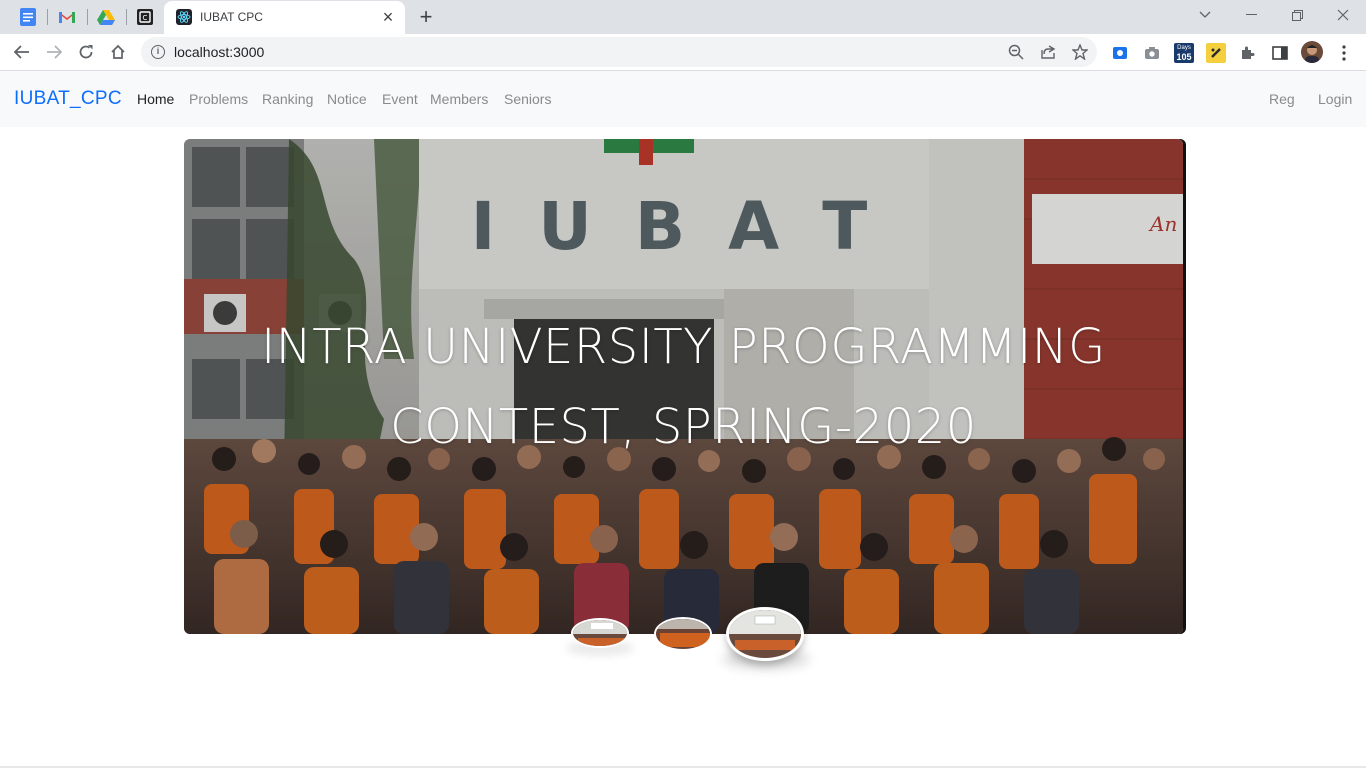 This screenshot has height=768, width=1366. Describe the element at coordinates (219, 52) in the screenshot. I see `url-text: localhost:3000` at that location.